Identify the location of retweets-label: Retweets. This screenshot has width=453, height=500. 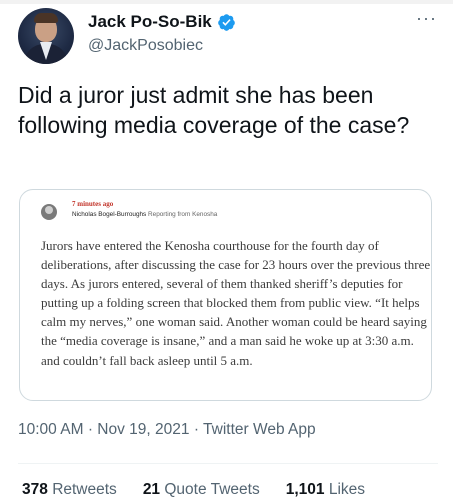
(84, 489).